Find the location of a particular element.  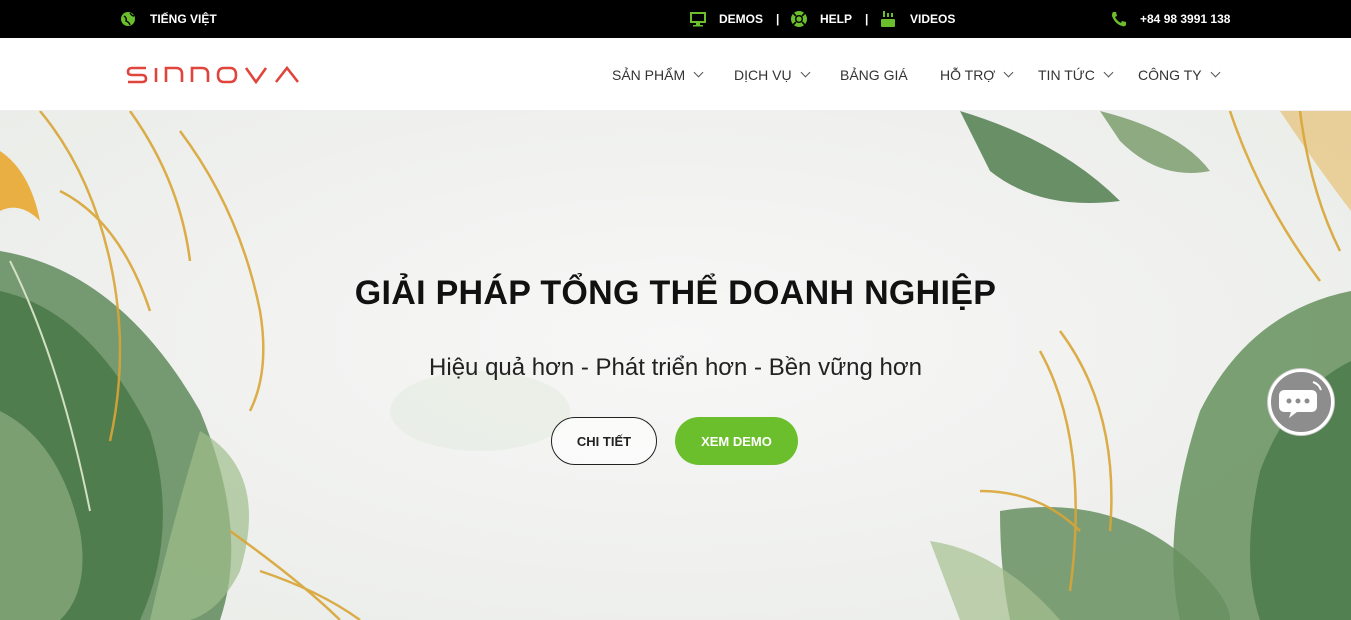

lifebuoy-icon is located at coordinates (799, 19).